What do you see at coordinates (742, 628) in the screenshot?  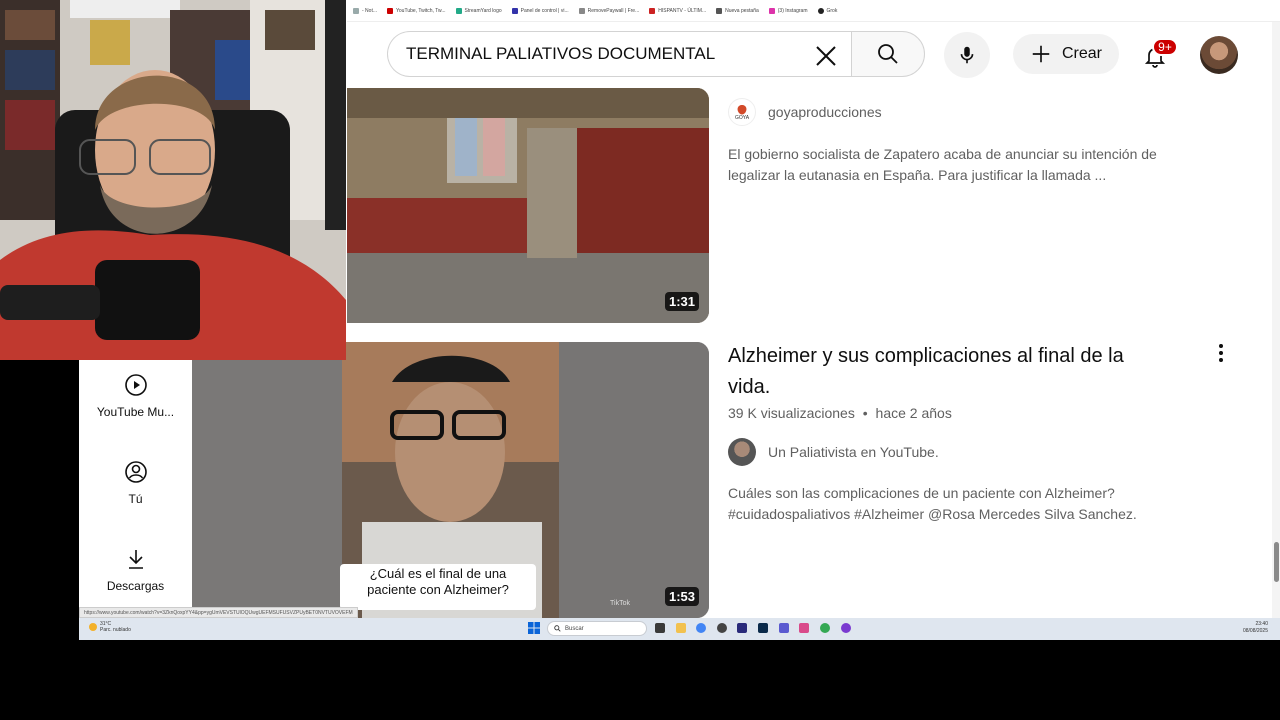 I see `premiere-icon` at bounding box center [742, 628].